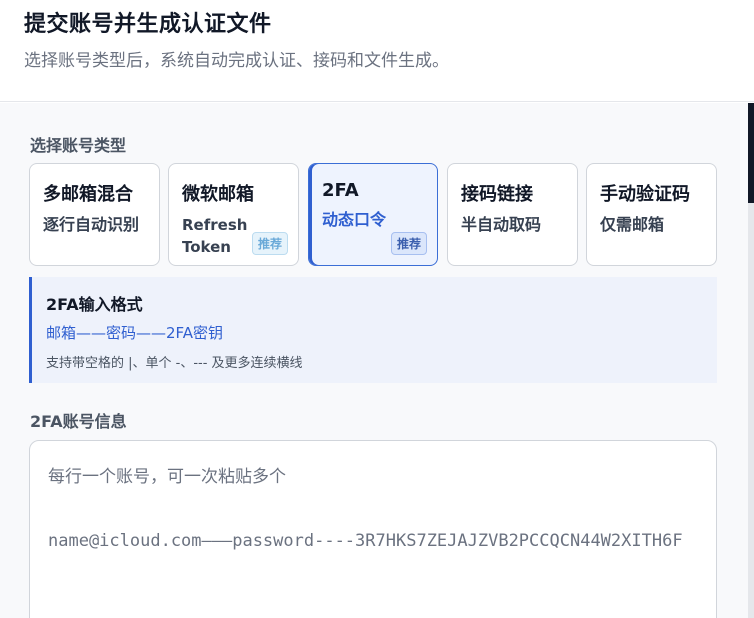  What do you see at coordinates (88, 194) in the screenshot?
I see `card-title: 多邮箱混合` at bounding box center [88, 194].